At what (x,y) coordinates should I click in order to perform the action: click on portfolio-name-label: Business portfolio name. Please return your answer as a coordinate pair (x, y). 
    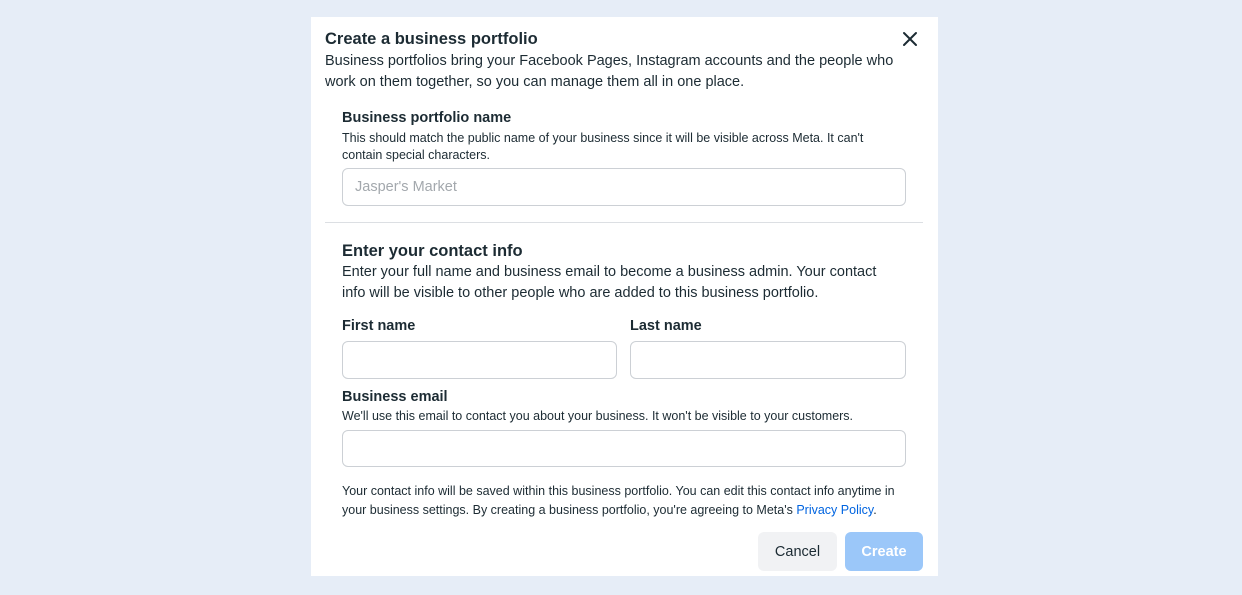
    Looking at the image, I should click on (427, 118).